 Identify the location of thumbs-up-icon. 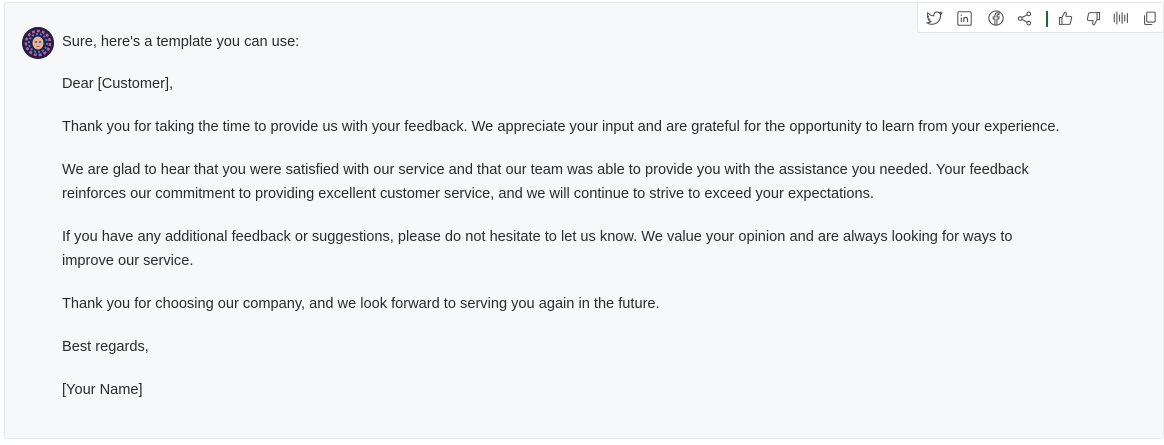
(1065, 18).